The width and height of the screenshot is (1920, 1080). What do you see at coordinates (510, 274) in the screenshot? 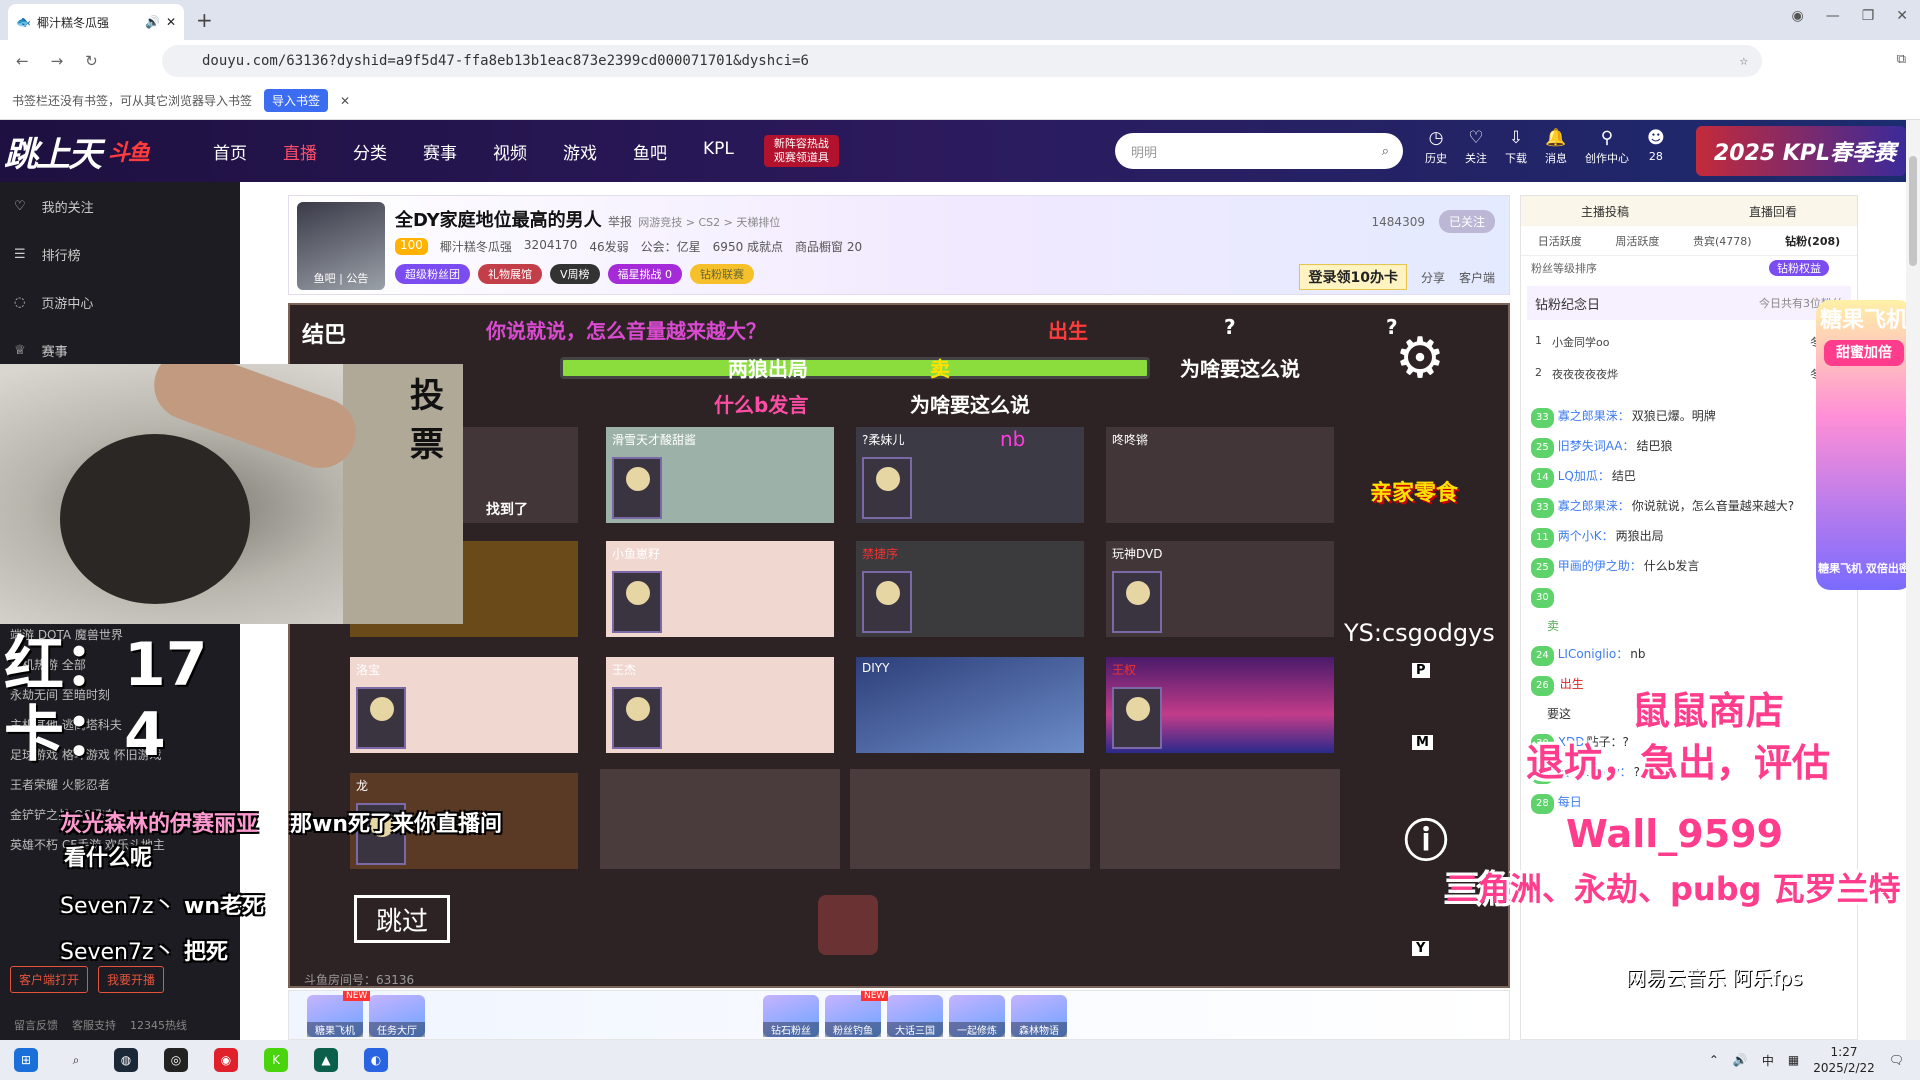
I see `gift-hall-badge: 礼物展馆` at bounding box center [510, 274].